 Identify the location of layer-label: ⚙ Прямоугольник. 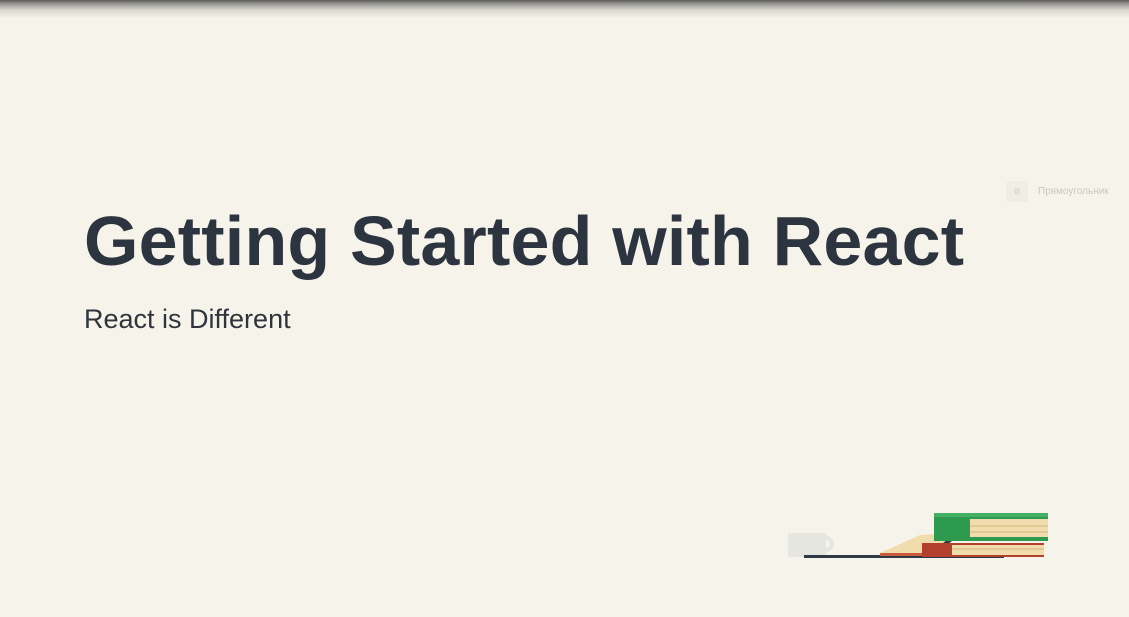
(1067, 191).